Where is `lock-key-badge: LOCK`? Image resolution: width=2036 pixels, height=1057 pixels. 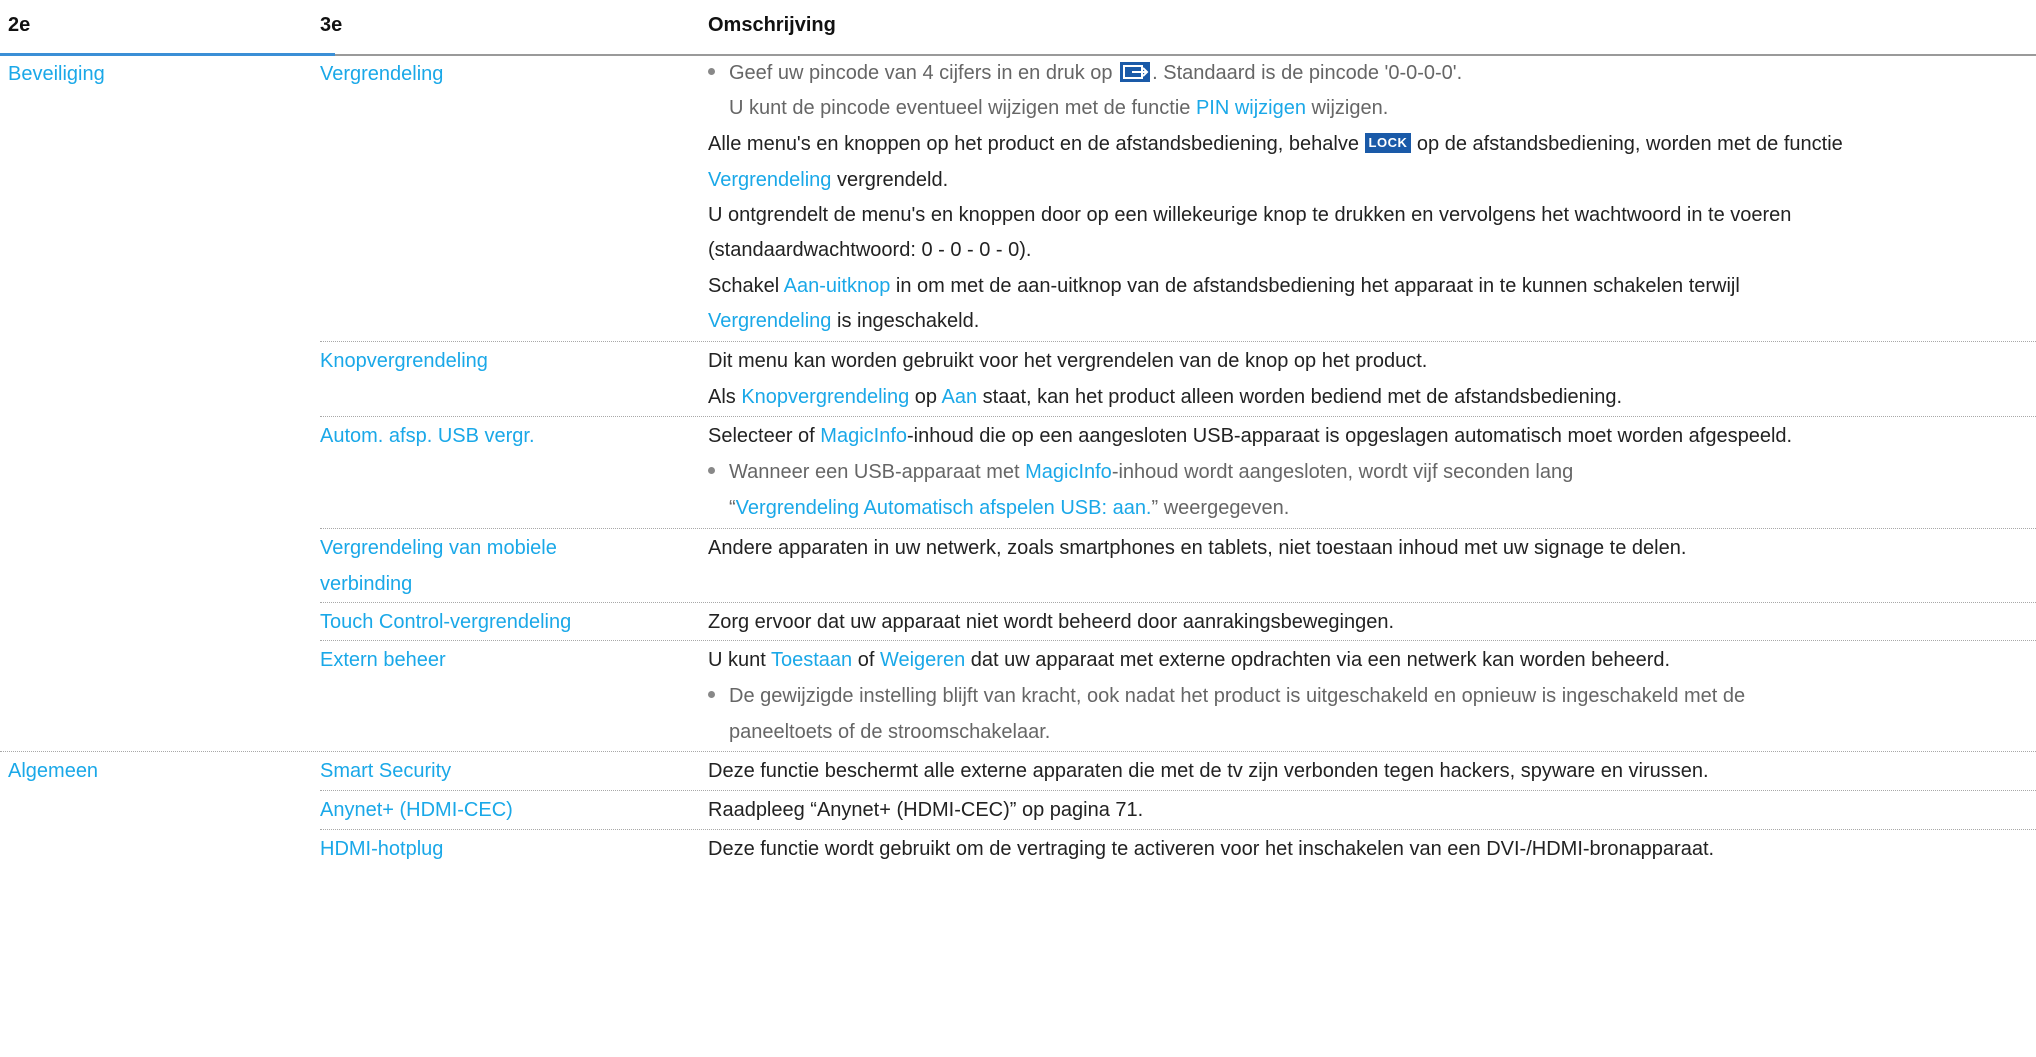 lock-key-badge: LOCK is located at coordinates (1388, 142).